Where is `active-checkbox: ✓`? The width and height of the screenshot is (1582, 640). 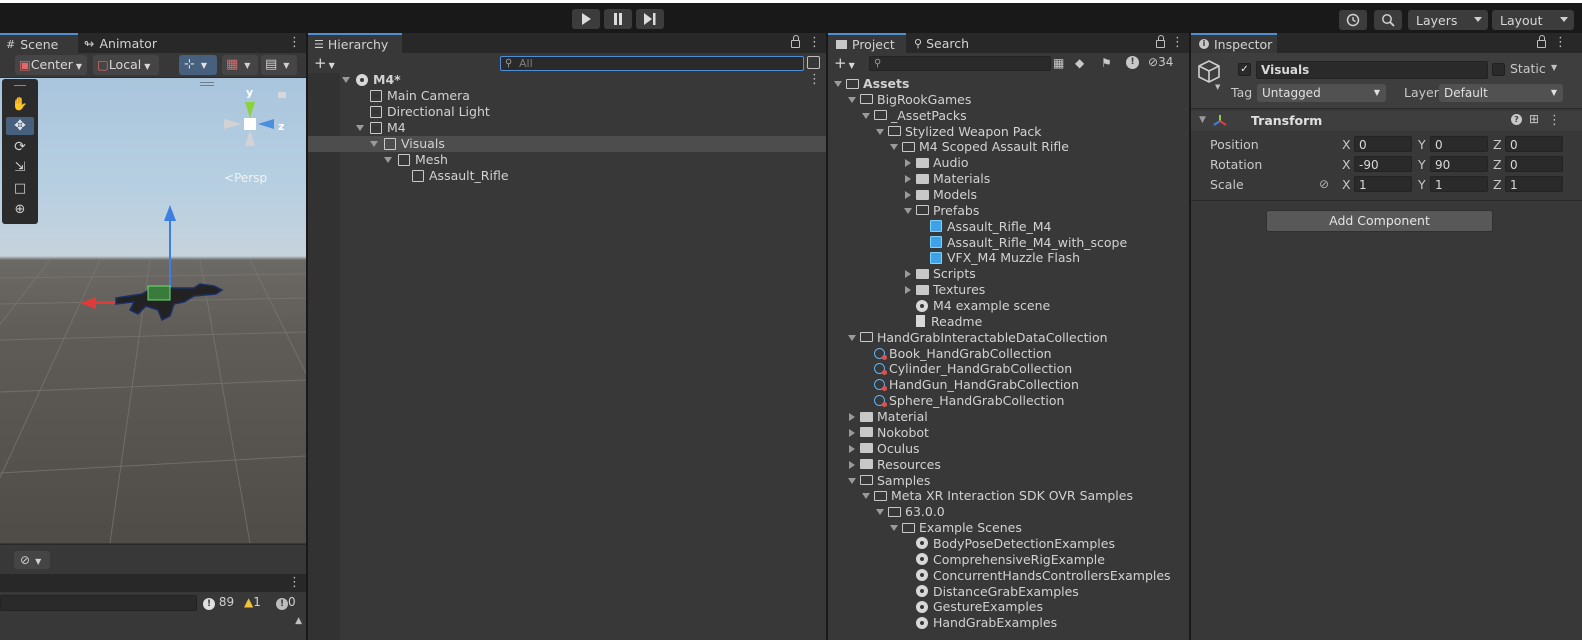
active-checkbox: ✓ is located at coordinates (1244, 69).